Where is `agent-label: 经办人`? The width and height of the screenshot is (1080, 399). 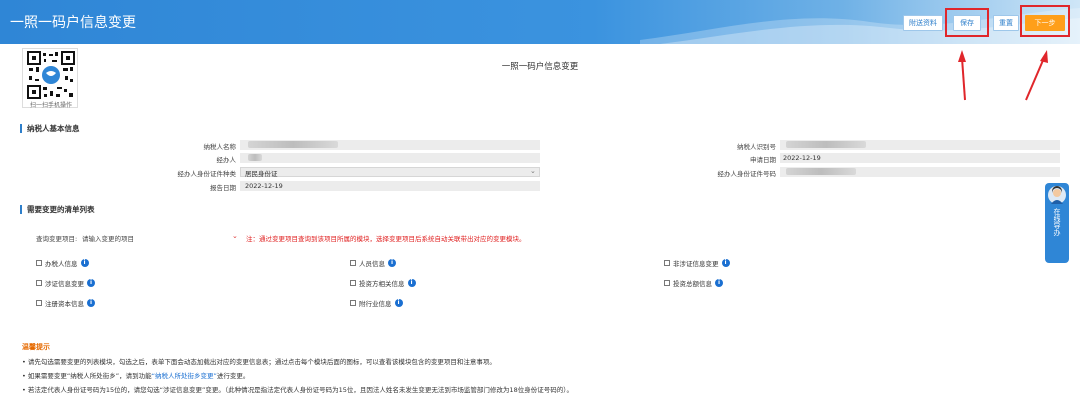 agent-label: 经办人 is located at coordinates (226, 160).